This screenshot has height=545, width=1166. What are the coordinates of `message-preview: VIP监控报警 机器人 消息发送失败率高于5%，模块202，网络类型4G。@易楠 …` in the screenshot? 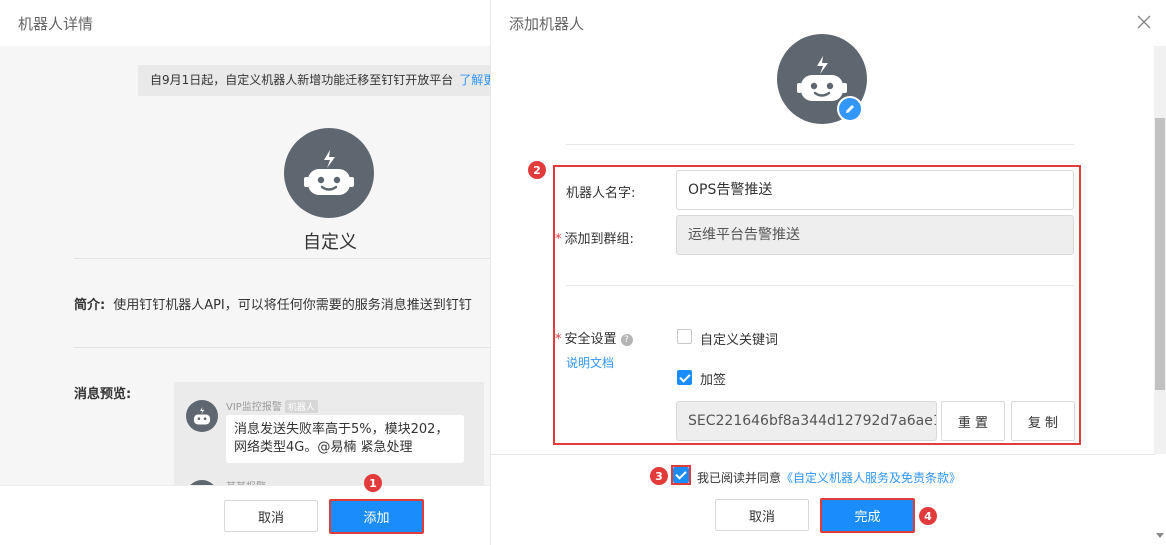 It's located at (329, 437).